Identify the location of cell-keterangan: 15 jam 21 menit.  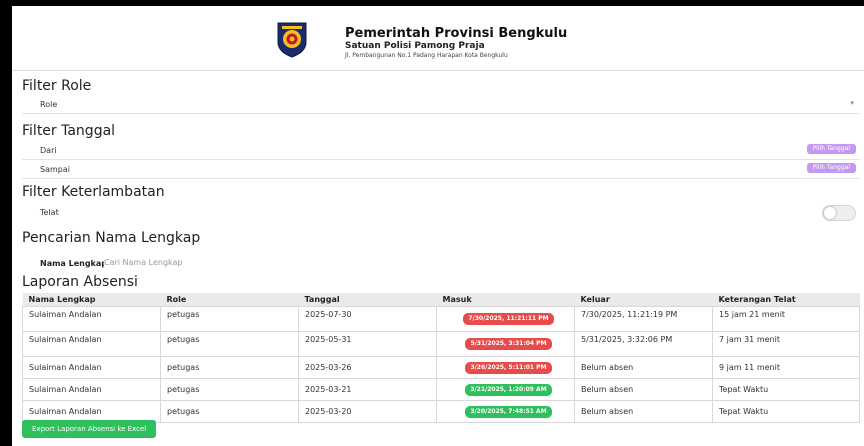
(786, 319).